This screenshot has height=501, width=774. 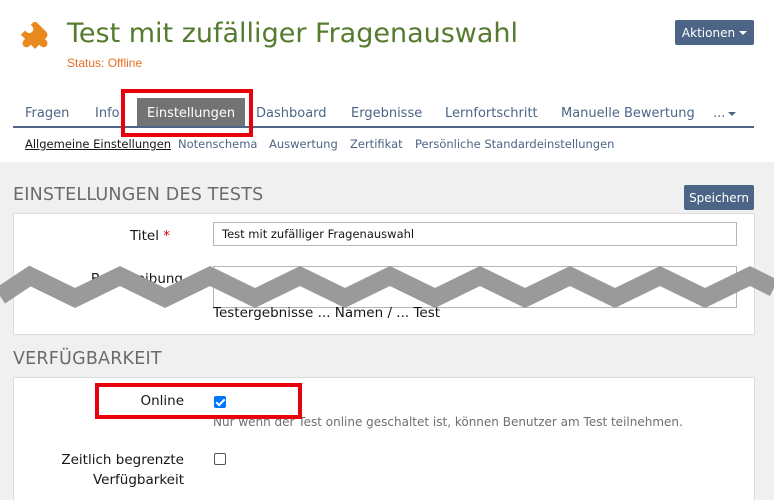 What do you see at coordinates (136, 279) in the screenshot?
I see `description-label: Beschreibung` at bounding box center [136, 279].